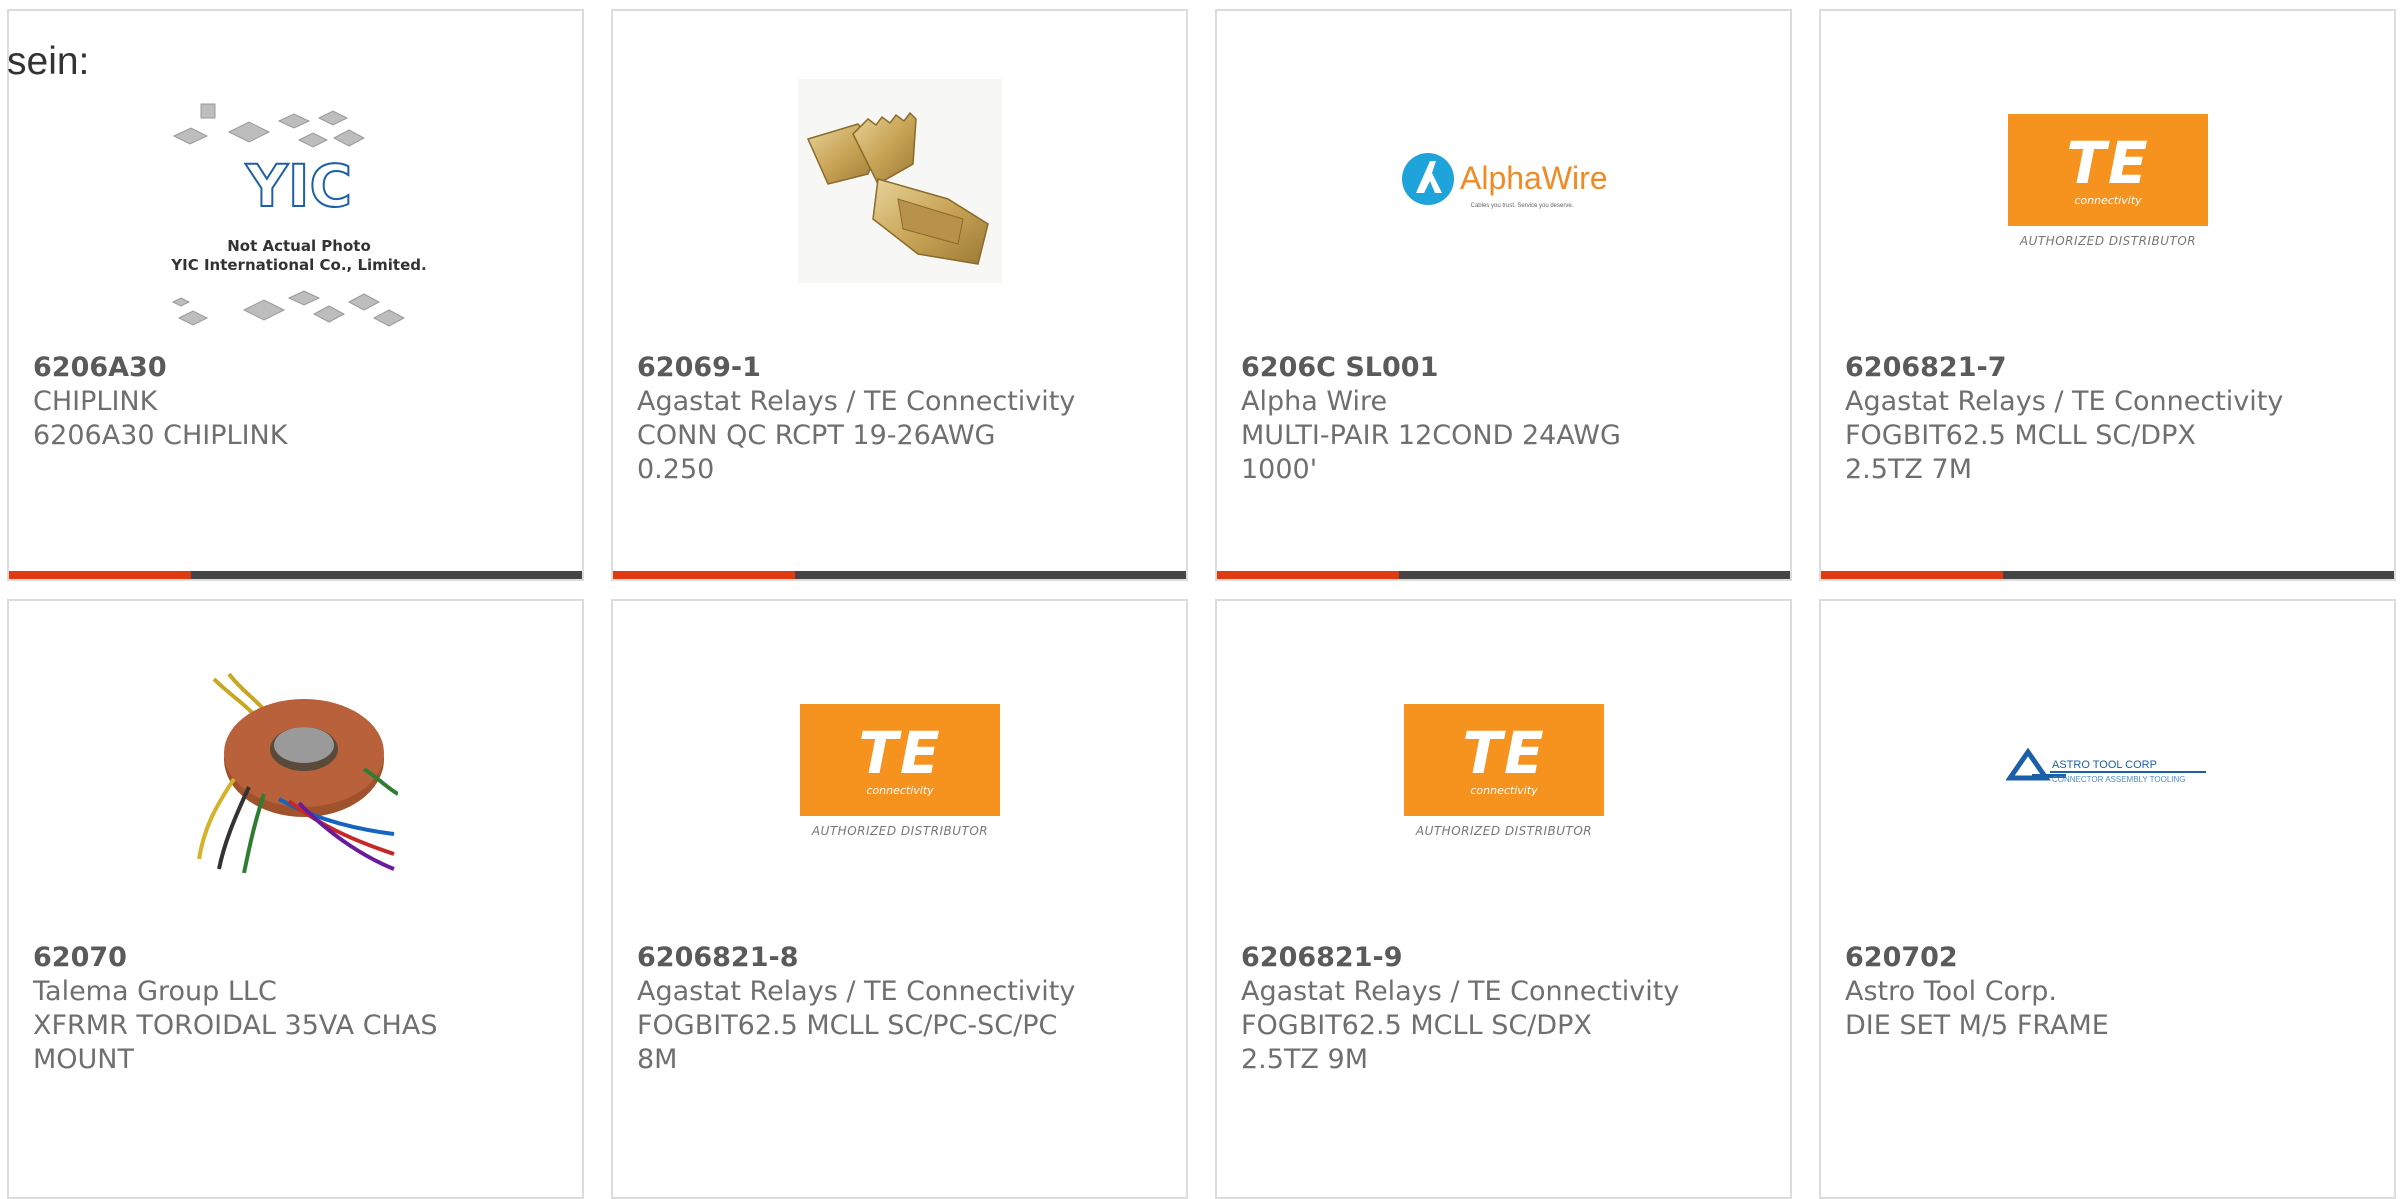  I want to click on description: FOGBIT62.5 MCLL SC/DPX 2.5TZ 9M, so click(1416, 1042).